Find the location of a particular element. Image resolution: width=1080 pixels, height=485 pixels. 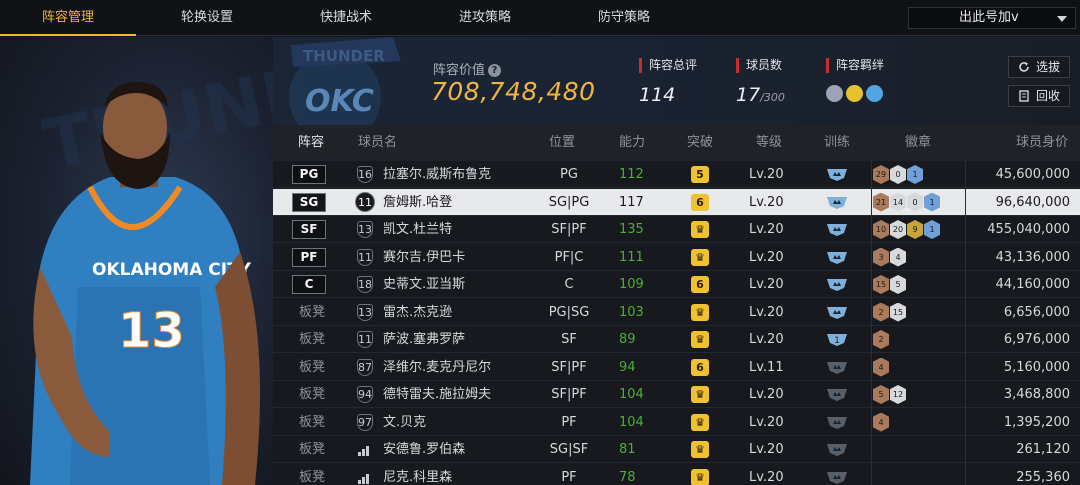

col-player-value: 球员身价 is located at coordinates (1042, 143).